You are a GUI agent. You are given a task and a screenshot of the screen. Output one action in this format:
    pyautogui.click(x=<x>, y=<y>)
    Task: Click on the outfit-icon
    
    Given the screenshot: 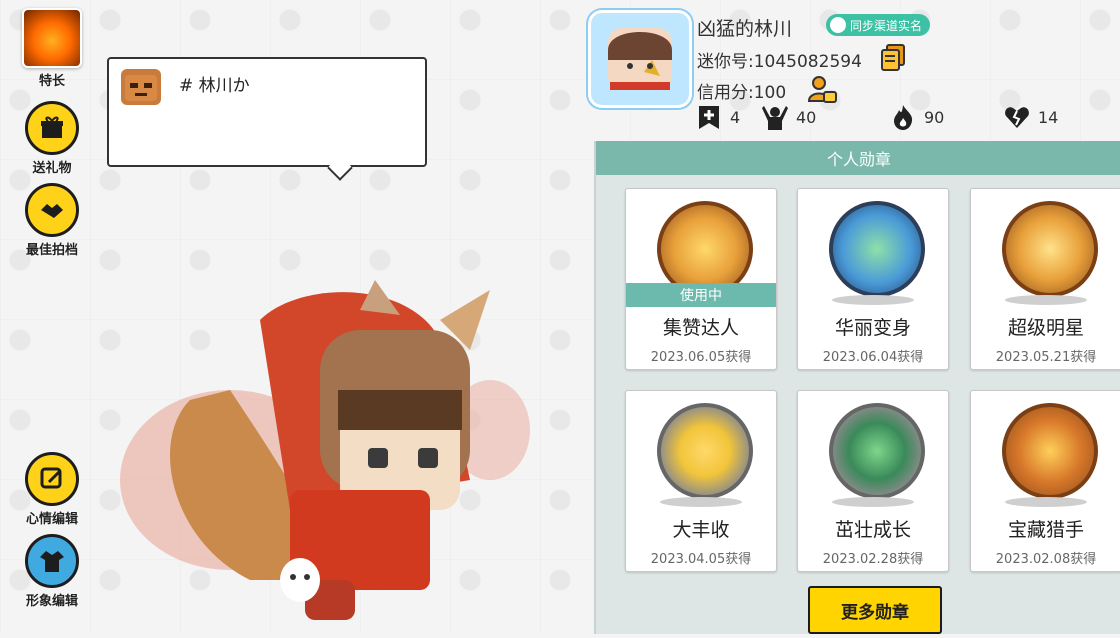 What is the action you would take?
    pyautogui.click(x=52, y=561)
    